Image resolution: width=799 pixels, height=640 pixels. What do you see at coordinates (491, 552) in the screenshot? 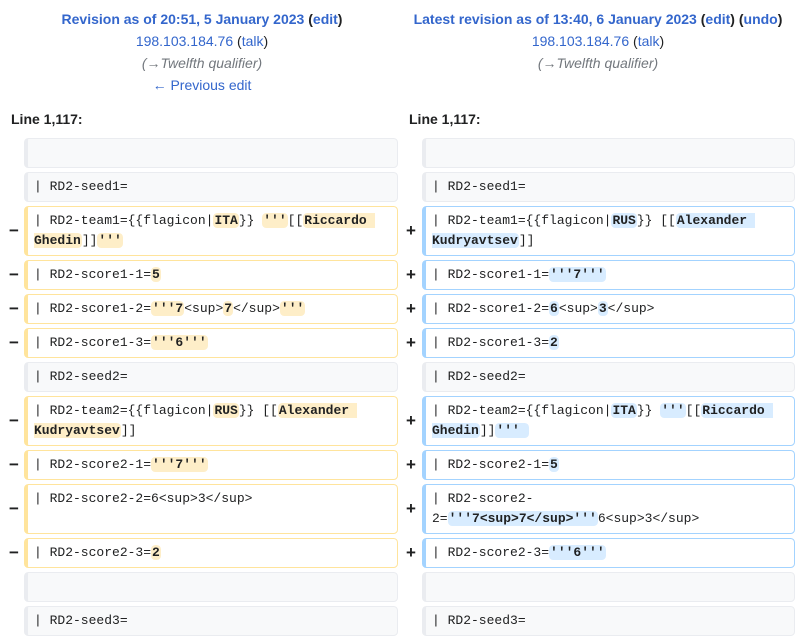
I see `new-text: | RD2-score2-3=` at bounding box center [491, 552].